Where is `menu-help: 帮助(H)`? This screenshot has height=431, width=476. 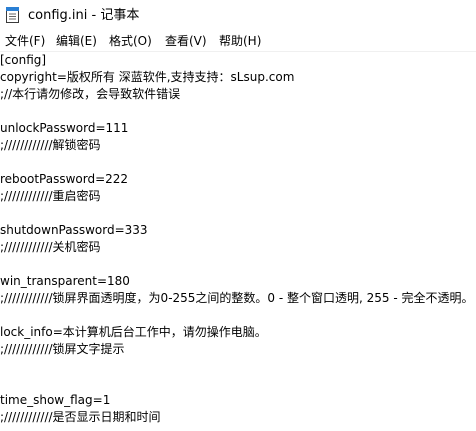 menu-help: 帮助(H) is located at coordinates (240, 41).